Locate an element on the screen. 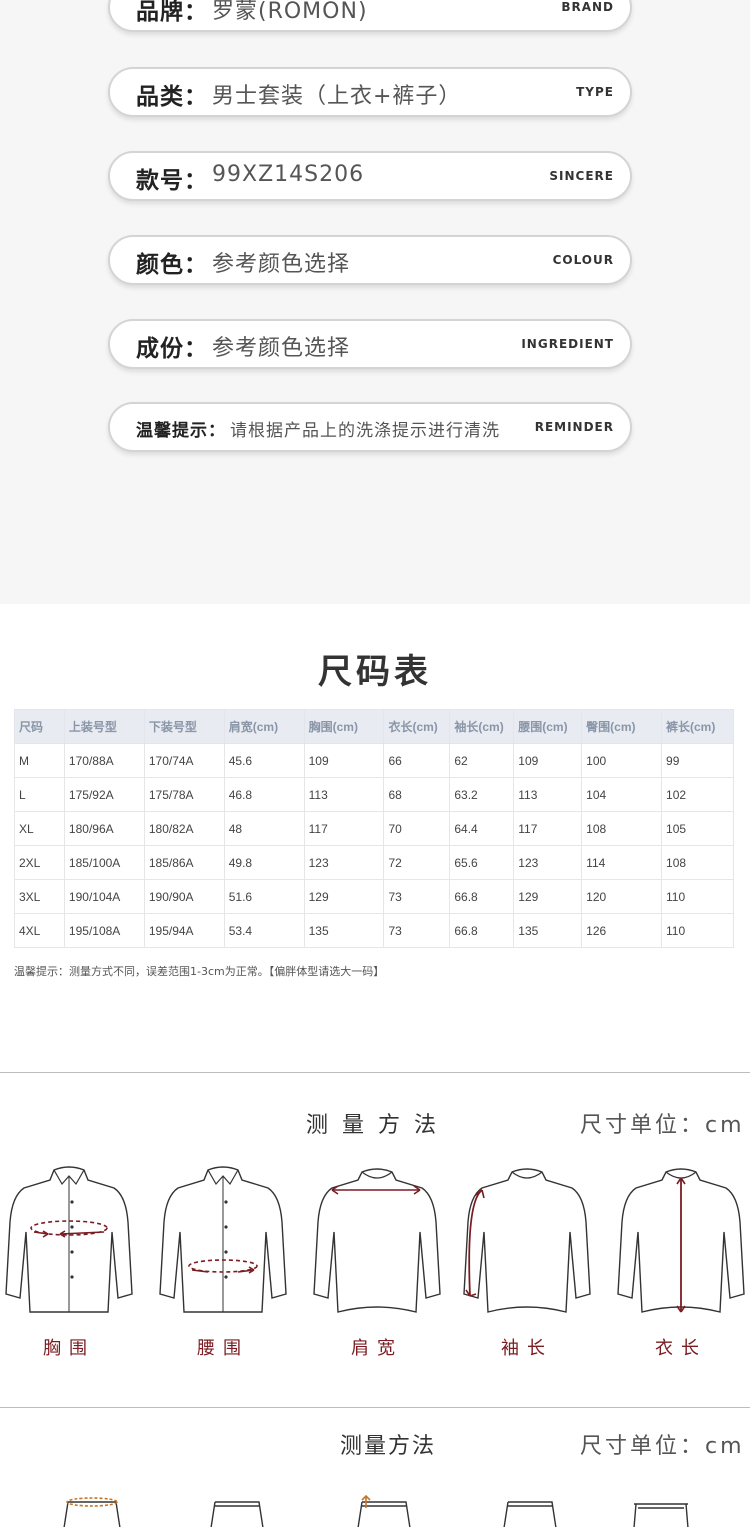 Image resolution: width=750 pixels, height=1527 pixels. table-cell: 170/88A is located at coordinates (104, 760).